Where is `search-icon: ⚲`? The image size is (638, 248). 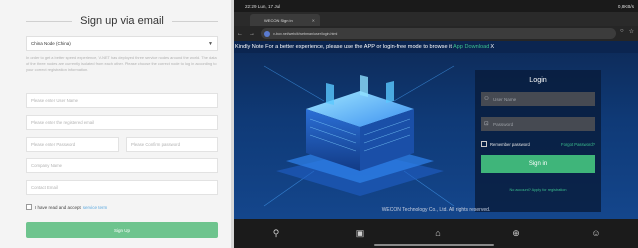 search-icon: ⚲ is located at coordinates (276, 233).